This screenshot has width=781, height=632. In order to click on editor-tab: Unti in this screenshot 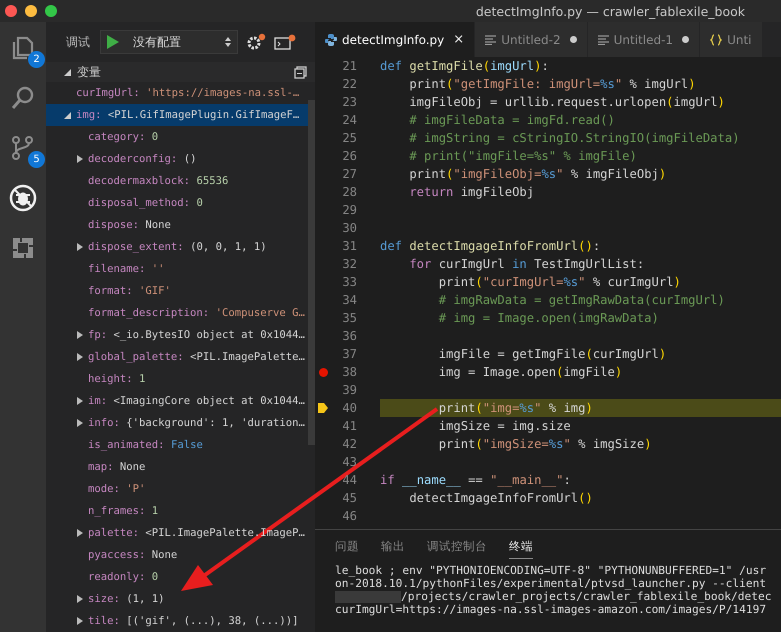, I will do `click(731, 39)`.